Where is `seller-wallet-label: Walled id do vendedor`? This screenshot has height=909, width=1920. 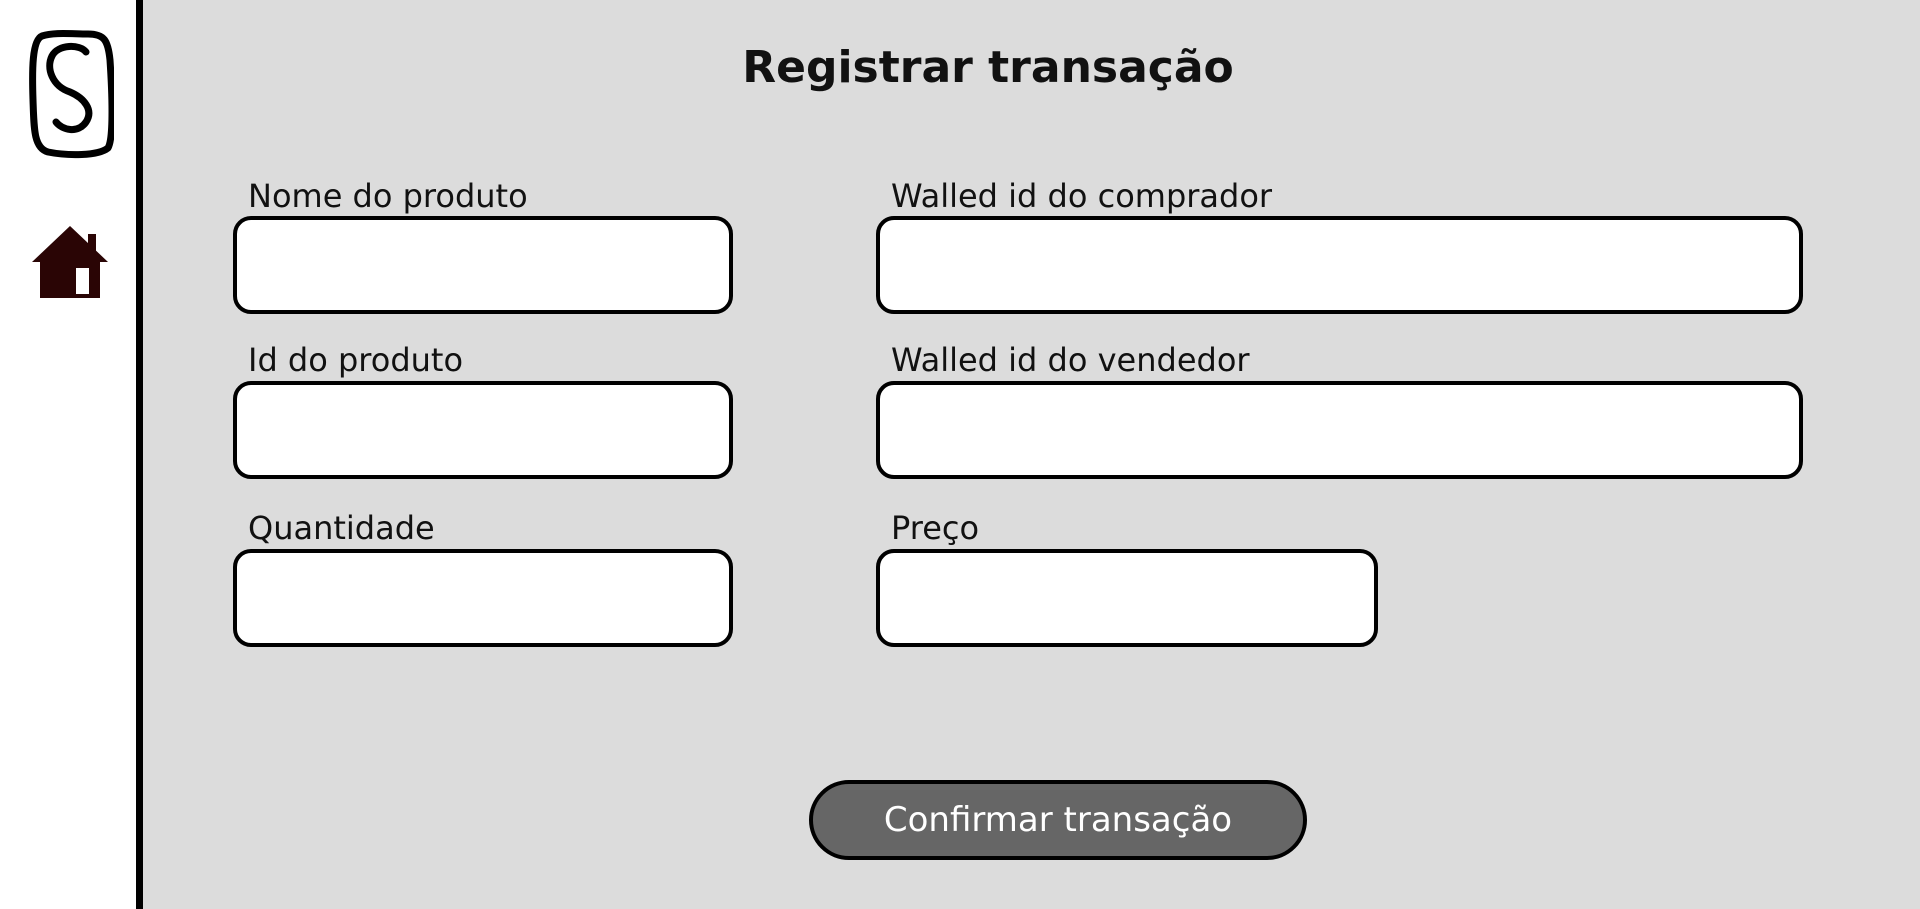
seller-wallet-label: Walled id do vendedor is located at coordinates (1070, 360).